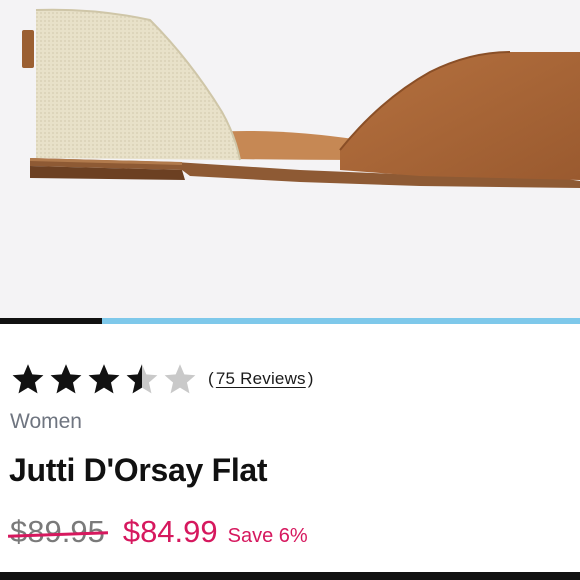 The width and height of the screenshot is (580, 580). What do you see at coordinates (138, 470) in the screenshot?
I see `product-title: Jutti D'Orsay Flat` at bounding box center [138, 470].